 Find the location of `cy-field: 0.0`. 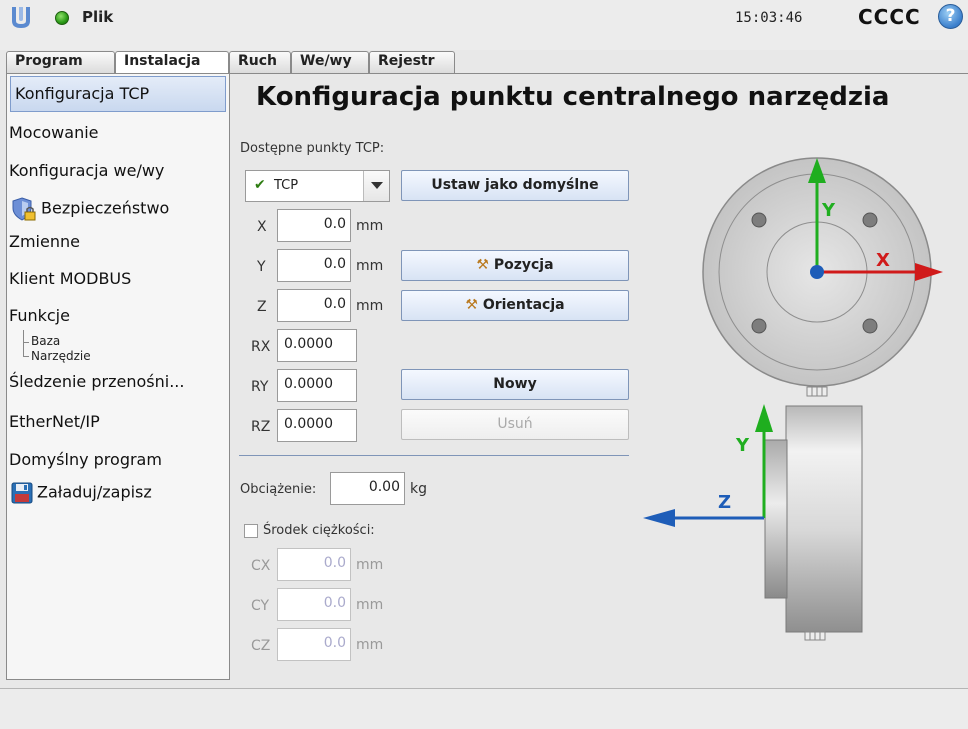

cy-field: 0.0 is located at coordinates (314, 604).